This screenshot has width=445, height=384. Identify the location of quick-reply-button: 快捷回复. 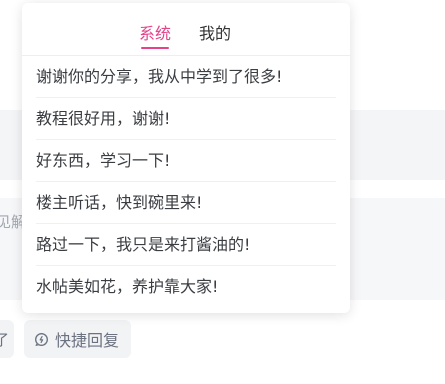
(78, 339).